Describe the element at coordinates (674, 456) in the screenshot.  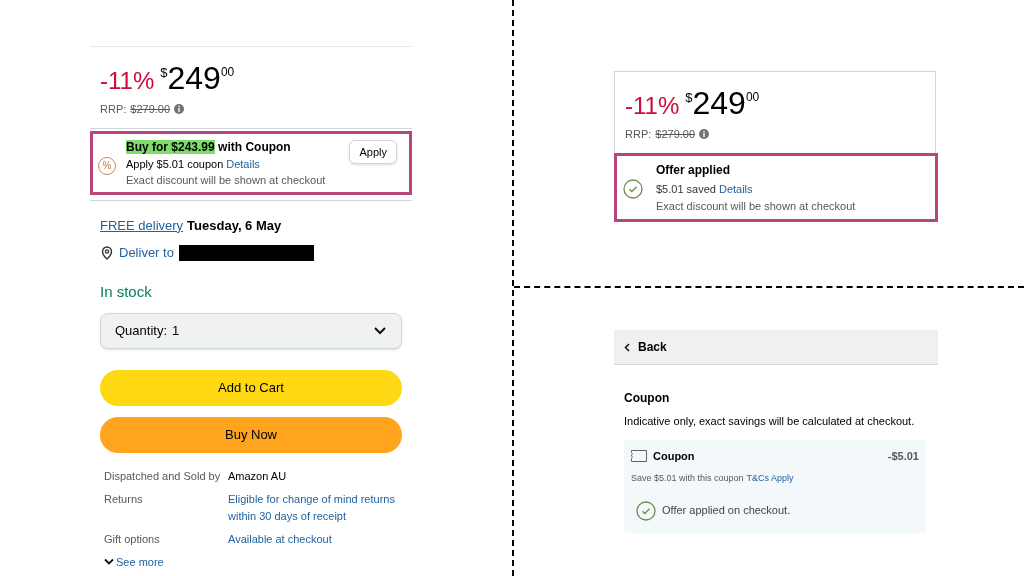
I see `coupon-title: Coupon` at that location.